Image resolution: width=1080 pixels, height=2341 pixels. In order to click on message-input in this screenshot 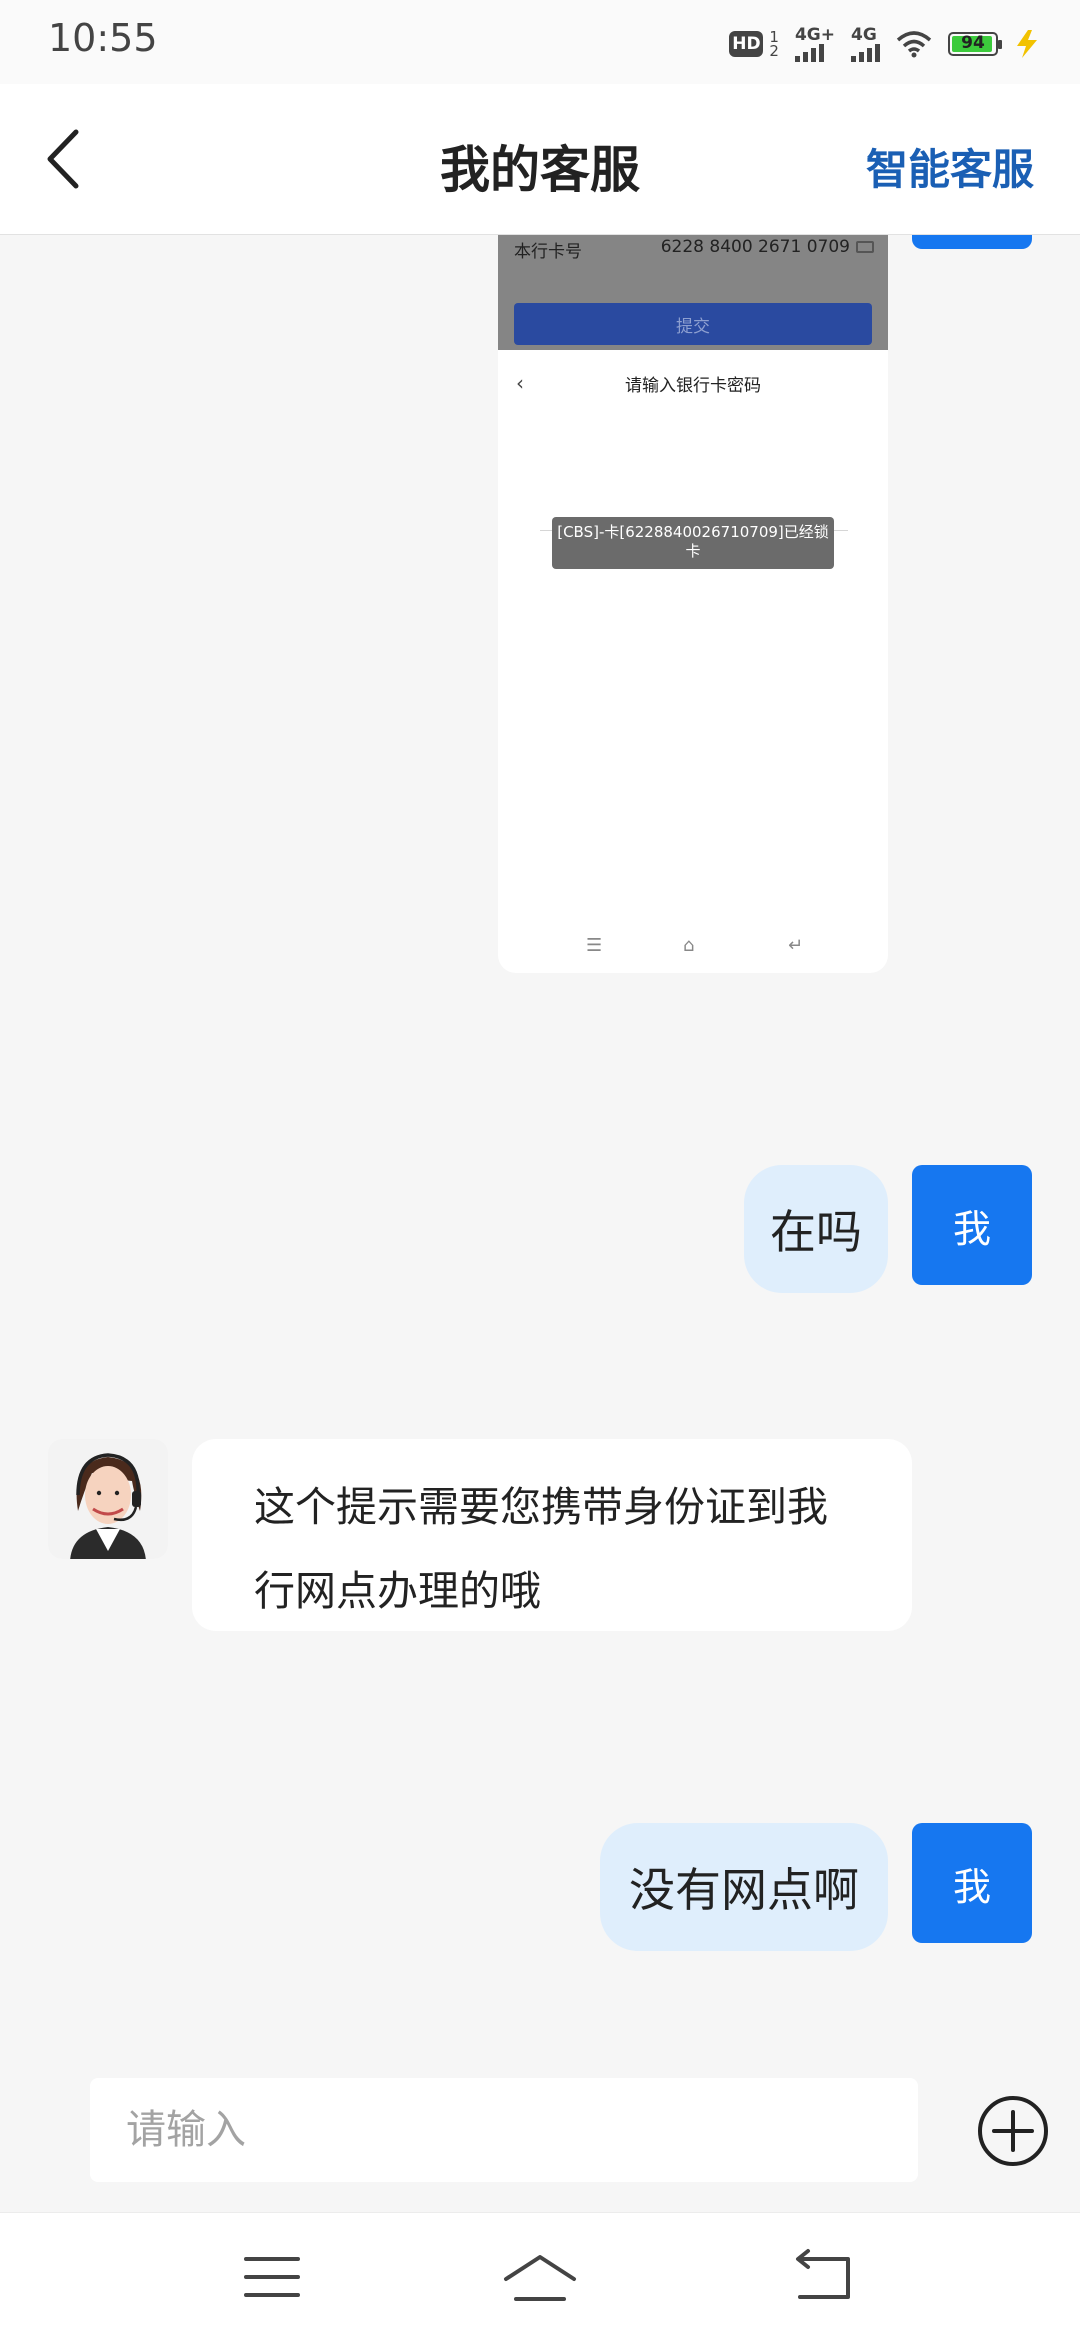, I will do `click(504, 2130)`.